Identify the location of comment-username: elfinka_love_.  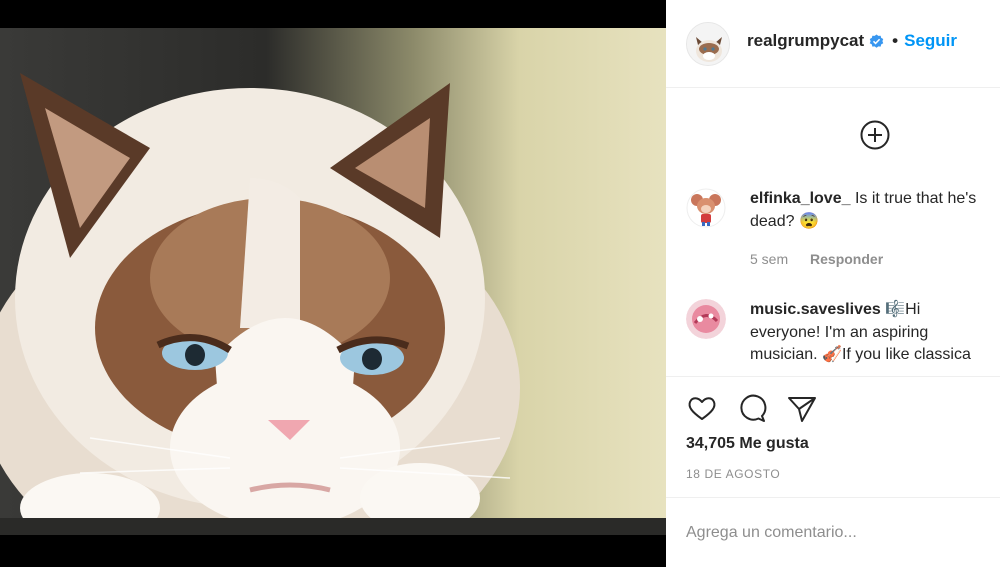
(800, 198).